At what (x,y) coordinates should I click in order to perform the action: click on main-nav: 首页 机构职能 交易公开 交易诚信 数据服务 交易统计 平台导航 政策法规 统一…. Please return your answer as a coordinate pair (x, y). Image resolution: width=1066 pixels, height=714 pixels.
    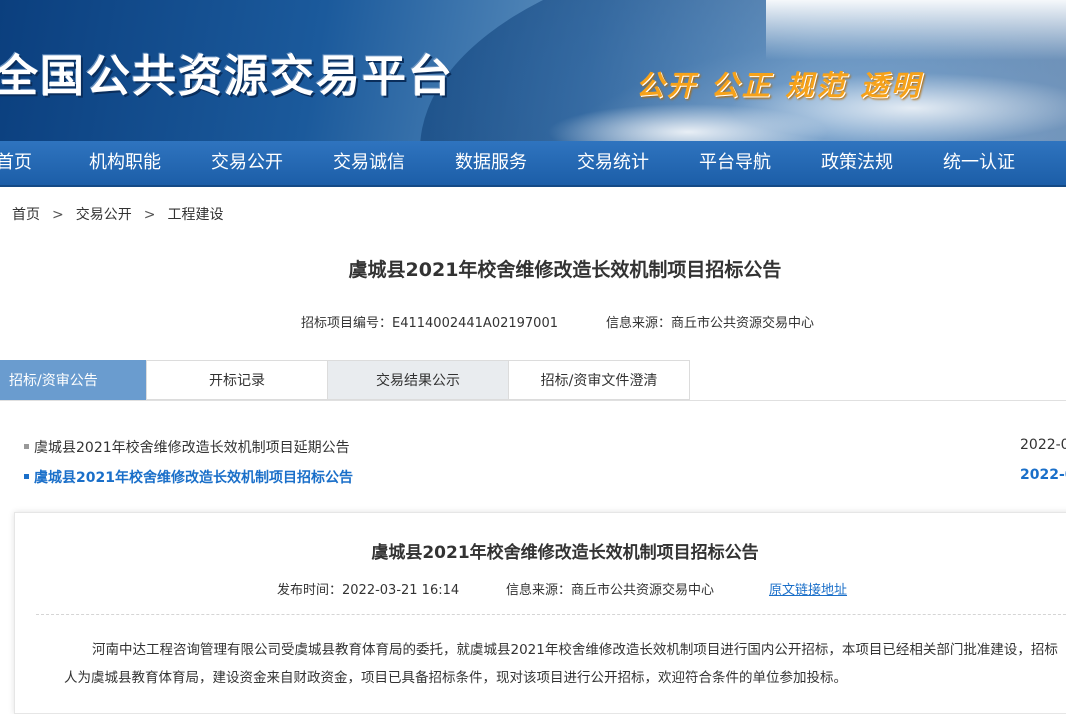
    Looking at the image, I should click on (533, 164).